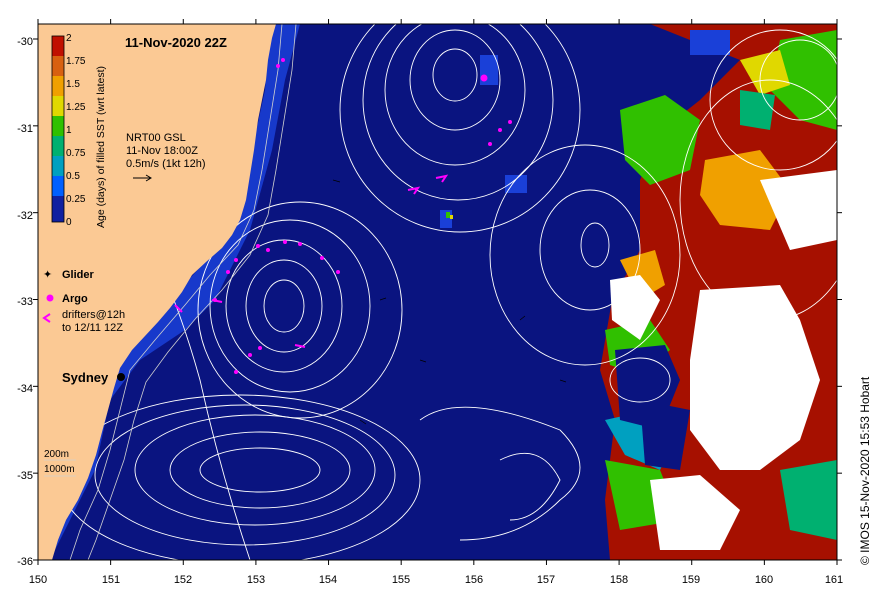 The height and width of the screenshot is (600, 879). I want to click on y-tick-label: -32, so click(25, 216).